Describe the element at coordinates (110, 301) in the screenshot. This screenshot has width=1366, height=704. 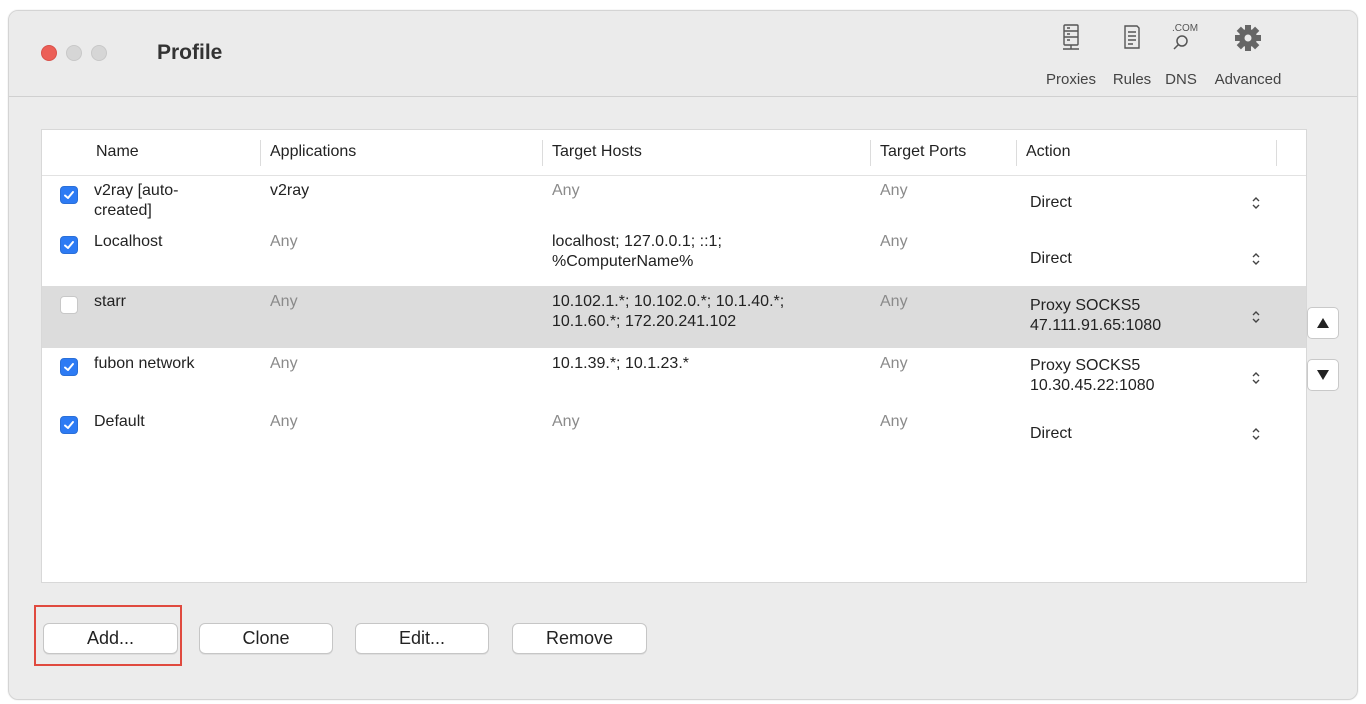
I see `row-name: starr` at that location.